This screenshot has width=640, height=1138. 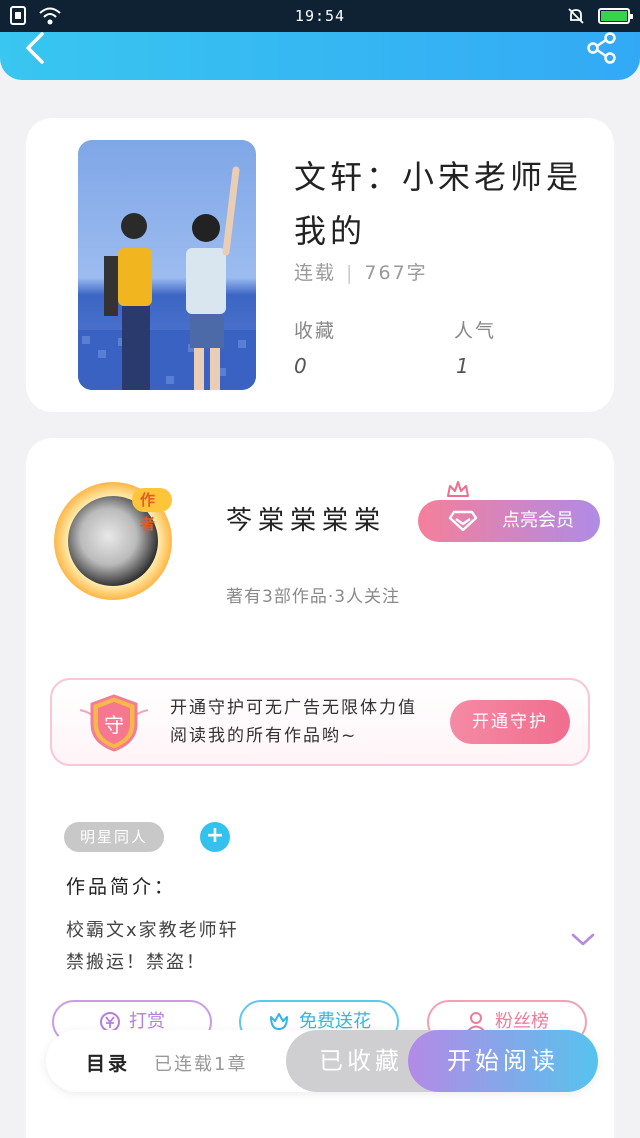 What do you see at coordinates (322, 1061) in the screenshot?
I see `bottom-action-bar: 目录 已连载1章 已收藏 开始阅读` at bounding box center [322, 1061].